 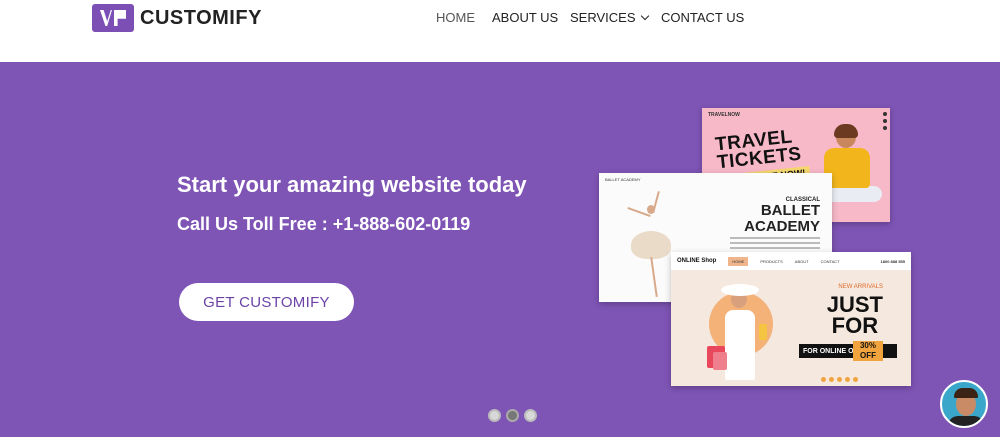 I want to click on hero-headline: Start your amazing website today, so click(x=352, y=184).